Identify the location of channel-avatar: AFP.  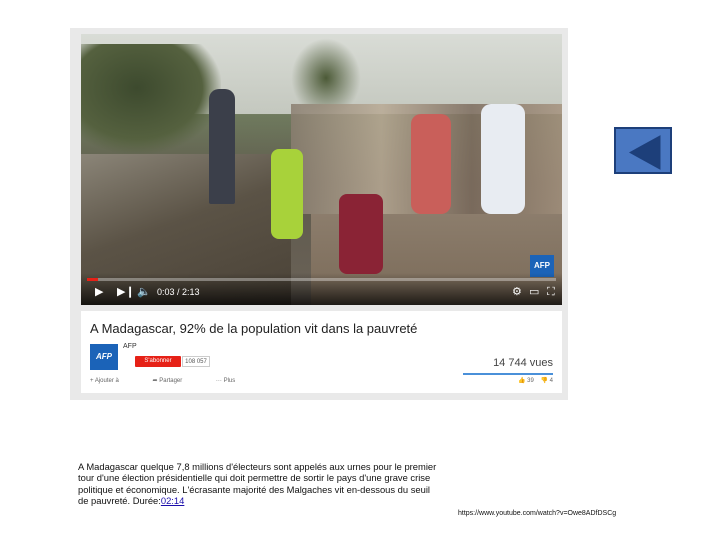
(104, 357).